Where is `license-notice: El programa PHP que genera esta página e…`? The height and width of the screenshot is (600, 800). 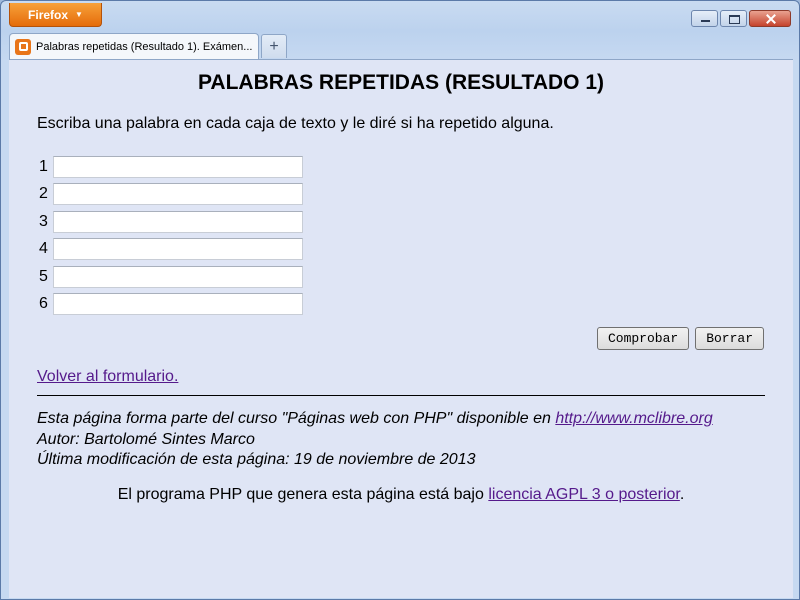 license-notice: El programa PHP que genera esta página e… is located at coordinates (401, 495).